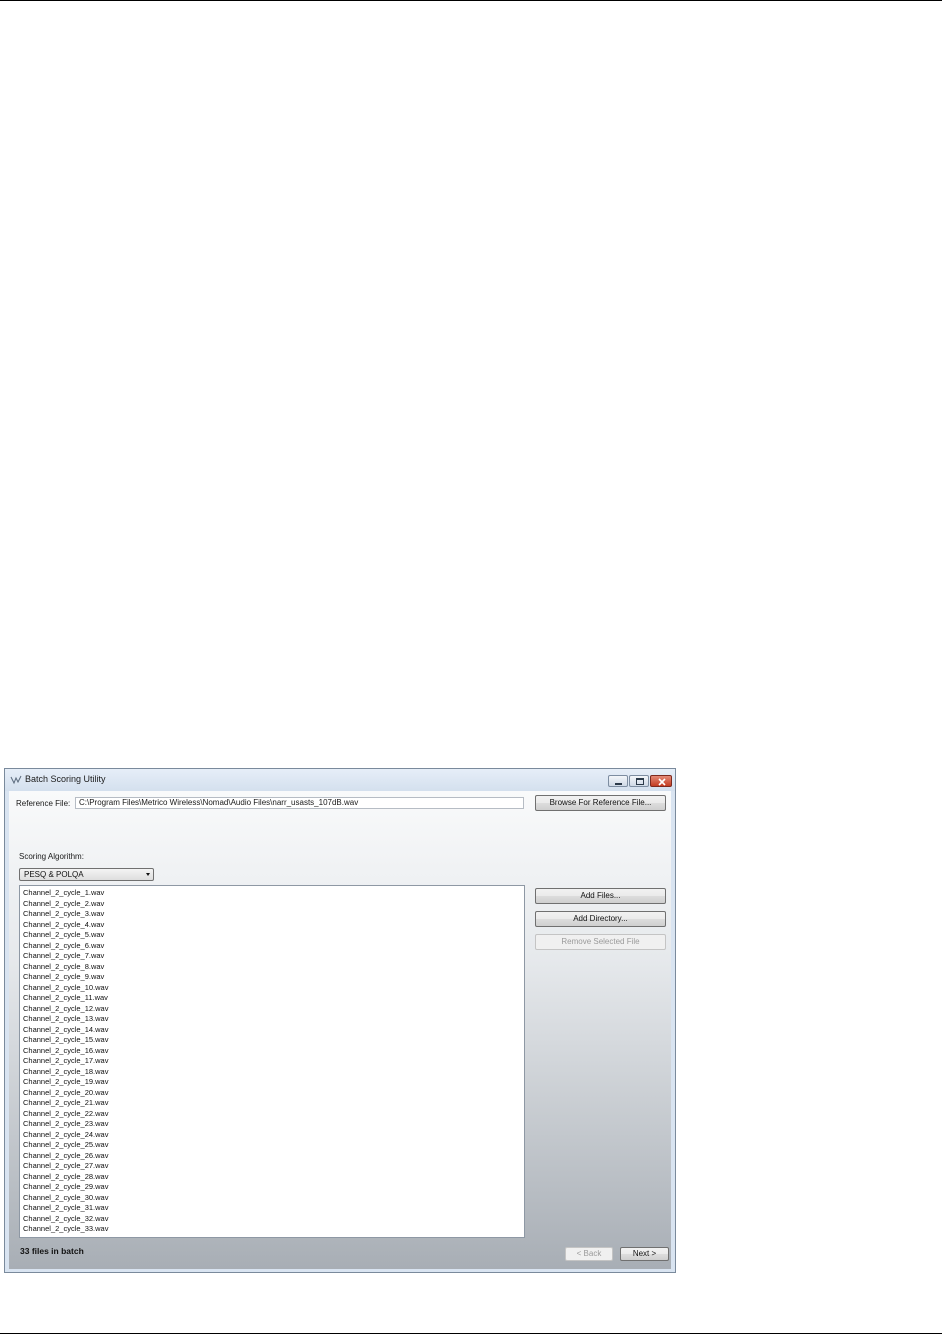 This screenshot has height=1335, width=942. Describe the element at coordinates (148, 874) in the screenshot. I see `chevron-down-icon` at that location.